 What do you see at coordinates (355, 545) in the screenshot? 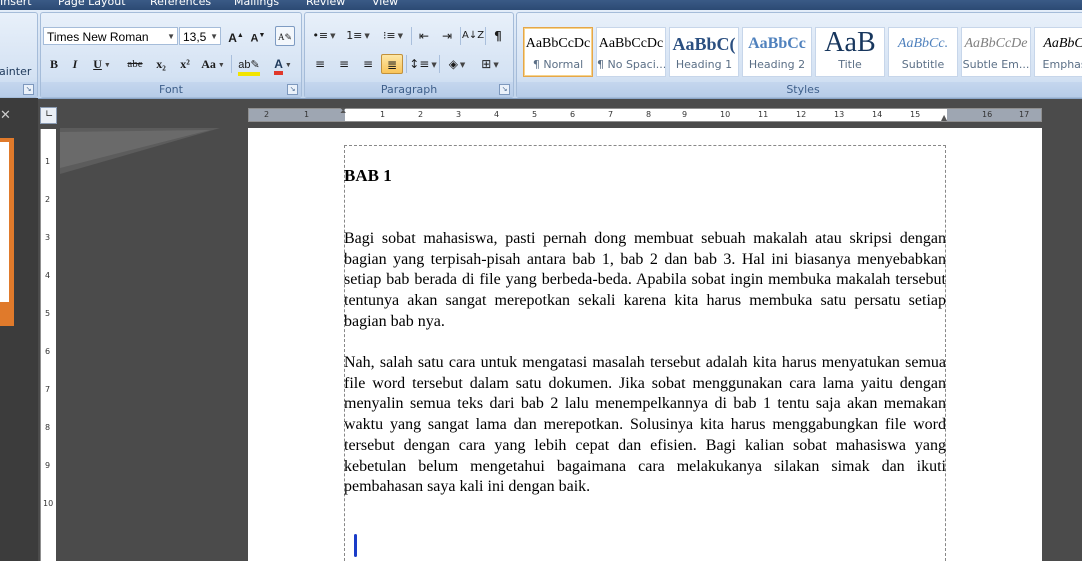
I see `text-cursor` at bounding box center [355, 545].